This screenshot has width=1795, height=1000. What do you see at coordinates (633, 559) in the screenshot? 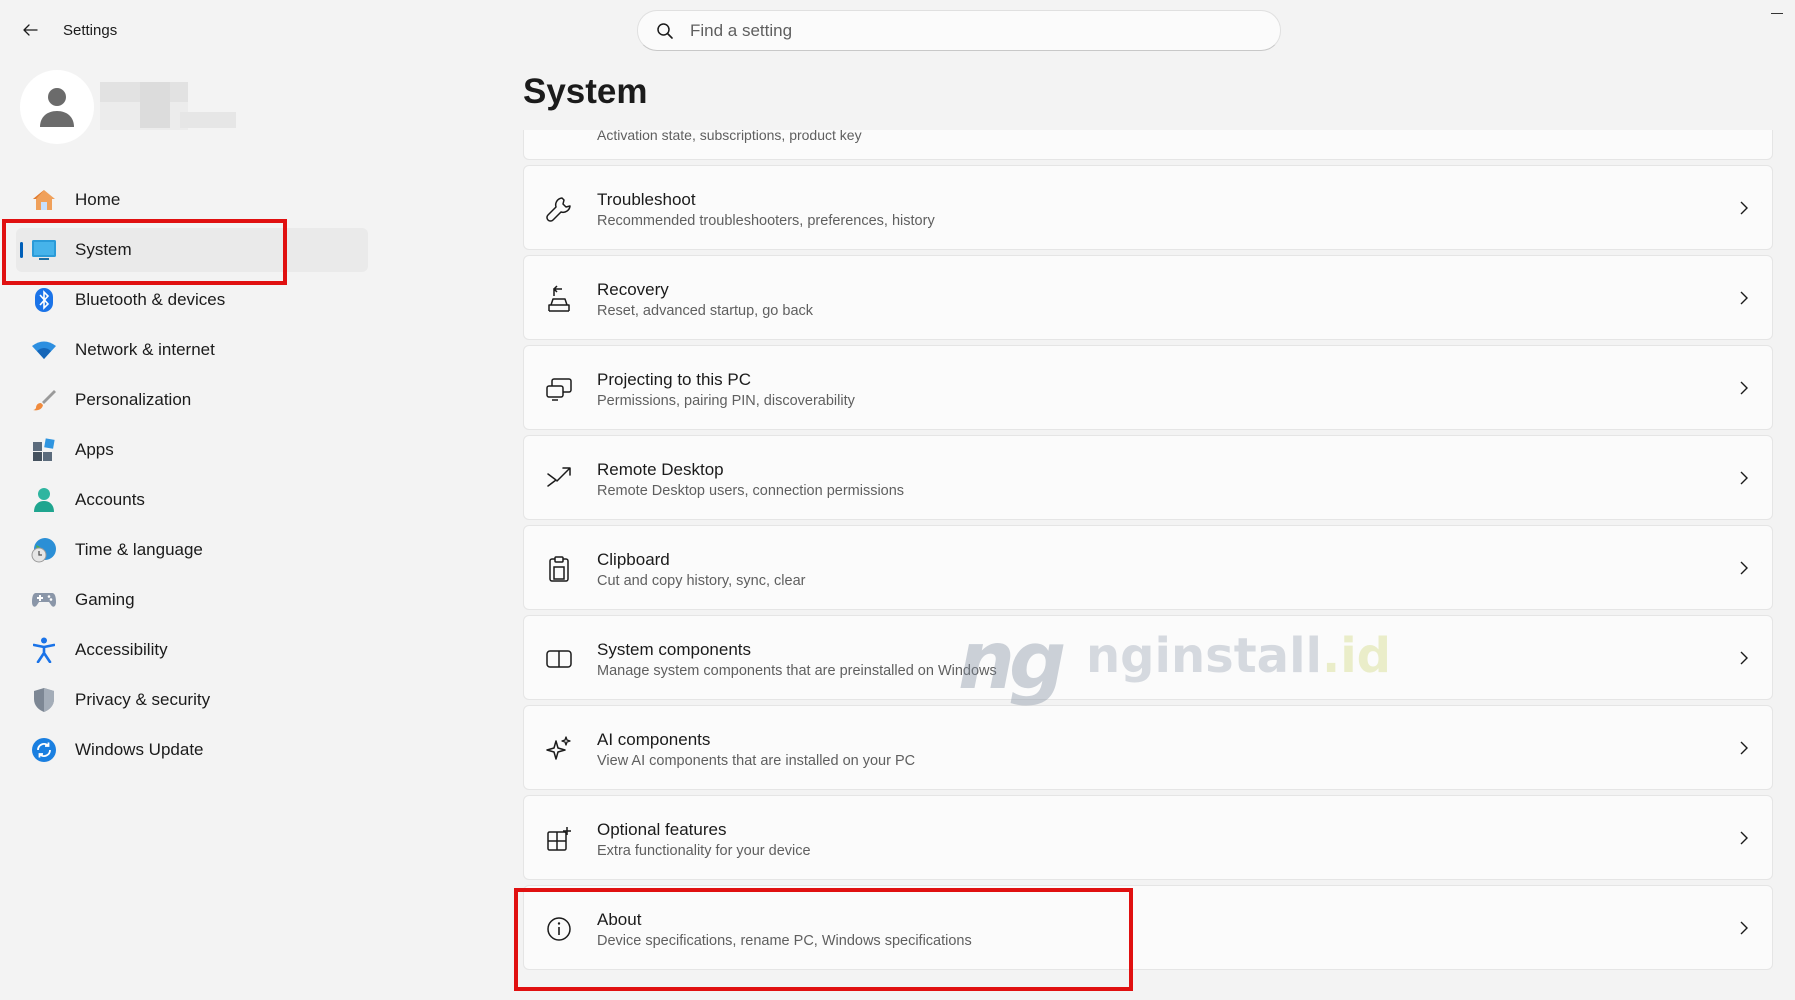
I see `card-title: Clipboard` at bounding box center [633, 559].